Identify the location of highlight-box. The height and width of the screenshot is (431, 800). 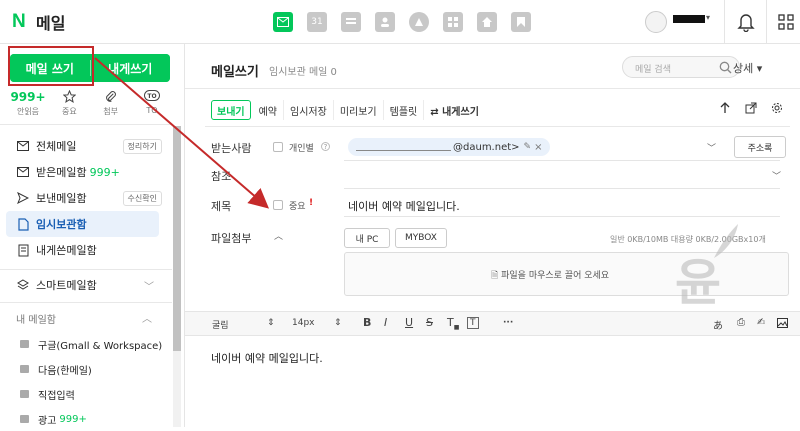
(51, 66).